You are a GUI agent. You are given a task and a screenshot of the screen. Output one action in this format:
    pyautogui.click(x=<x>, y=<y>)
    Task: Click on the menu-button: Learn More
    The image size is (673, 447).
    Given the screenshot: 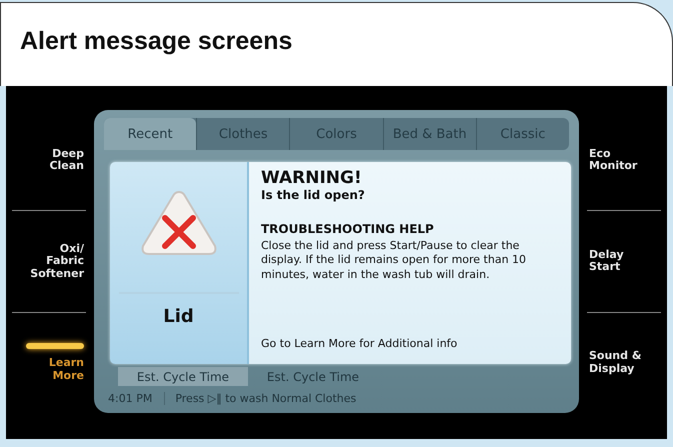 What is the action you would take?
    pyautogui.click(x=53, y=369)
    